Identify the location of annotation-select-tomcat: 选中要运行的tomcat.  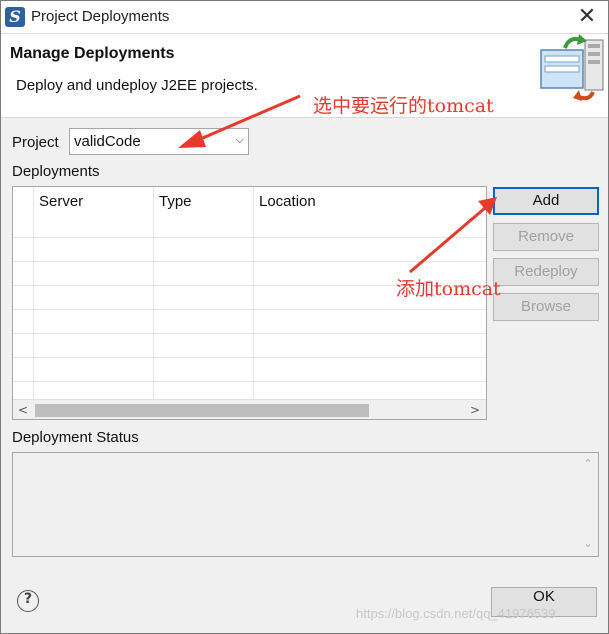
(403, 106).